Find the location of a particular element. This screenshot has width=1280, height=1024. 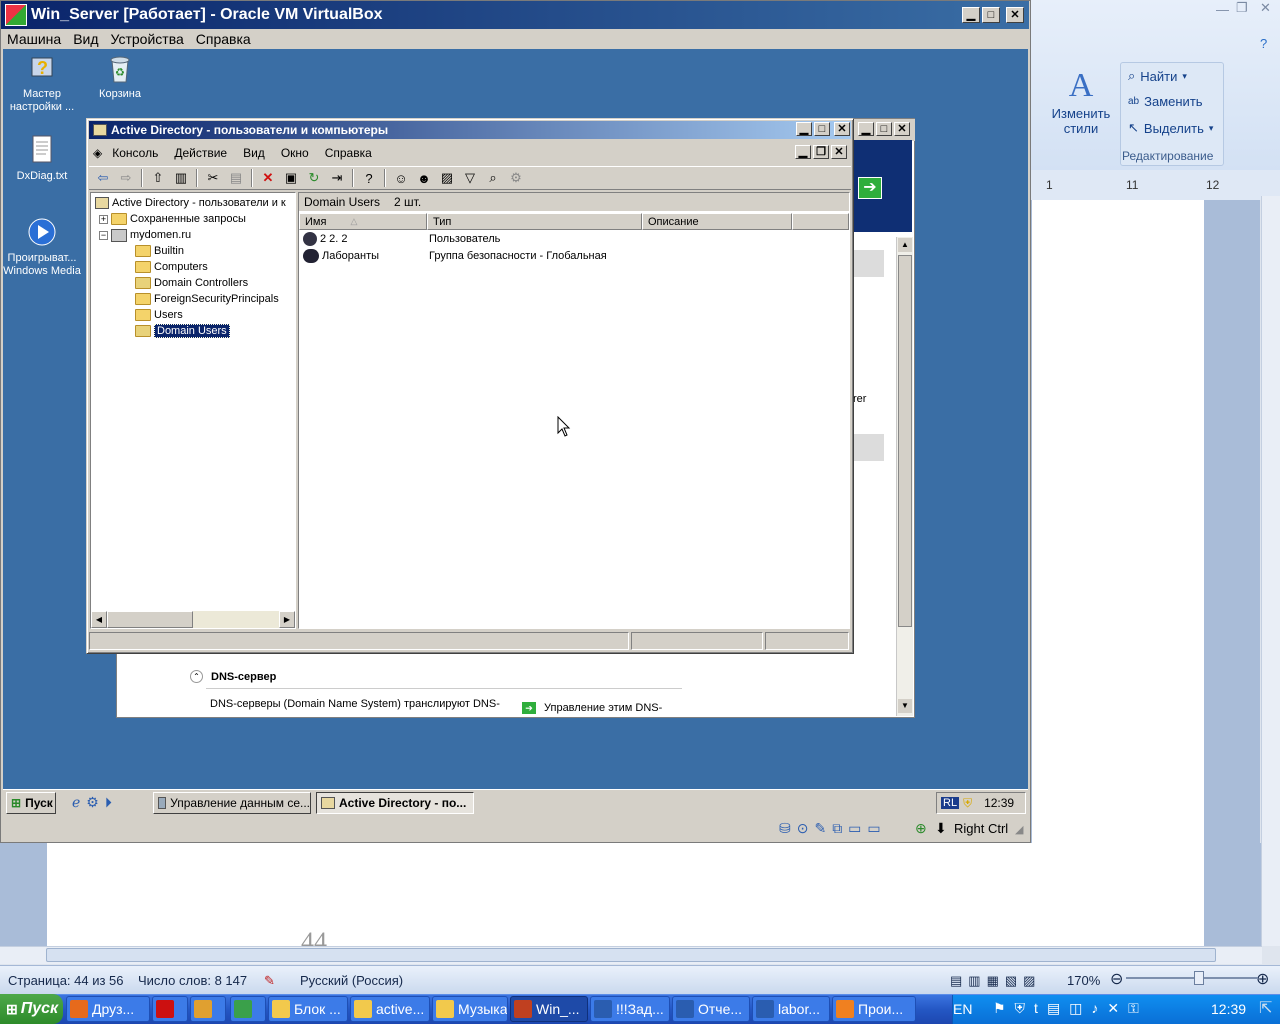

close-button: ✕ is located at coordinates (1015, 15).